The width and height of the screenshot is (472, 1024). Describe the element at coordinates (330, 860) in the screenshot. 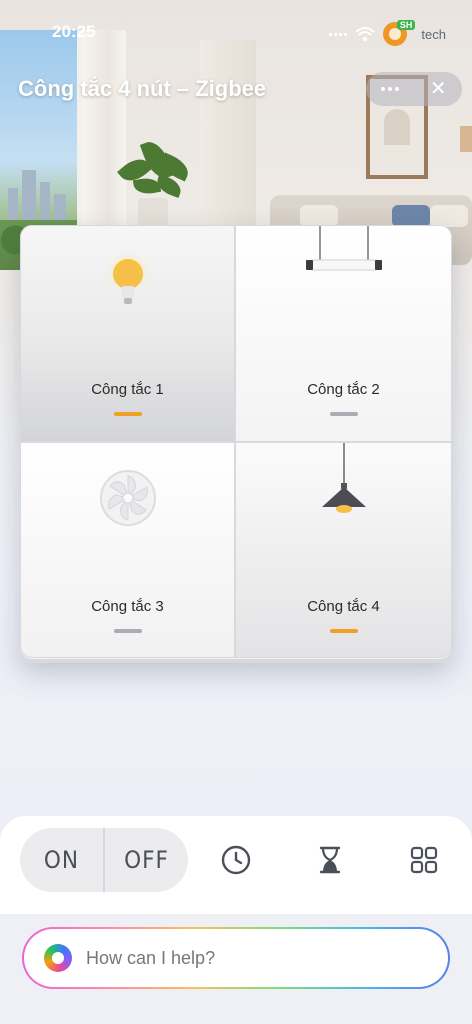

I see `hourglass-icon` at that location.